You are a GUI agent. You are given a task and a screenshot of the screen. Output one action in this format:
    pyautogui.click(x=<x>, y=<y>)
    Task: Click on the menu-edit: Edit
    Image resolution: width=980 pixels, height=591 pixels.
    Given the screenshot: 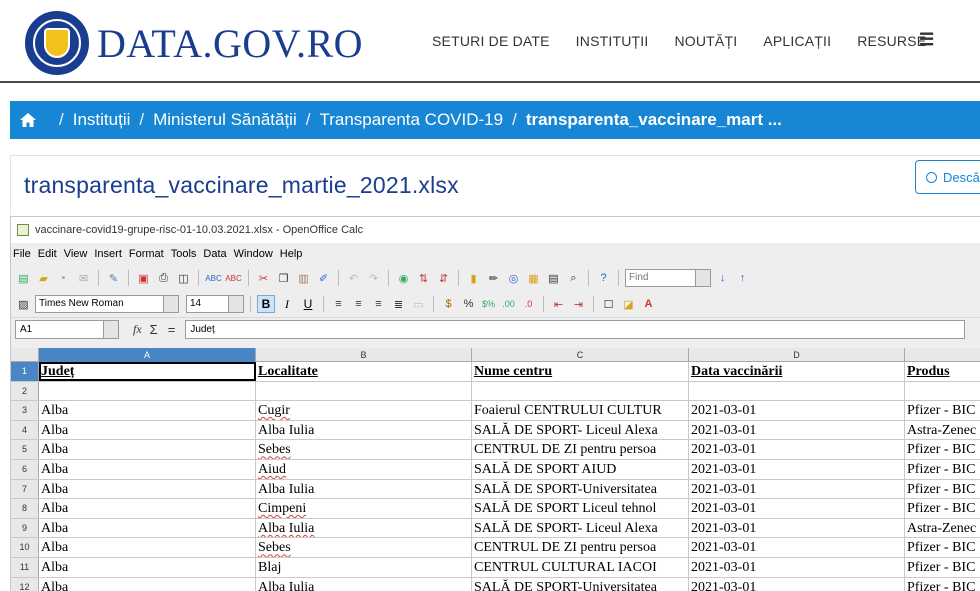 What is the action you would take?
    pyautogui.click(x=47, y=254)
    